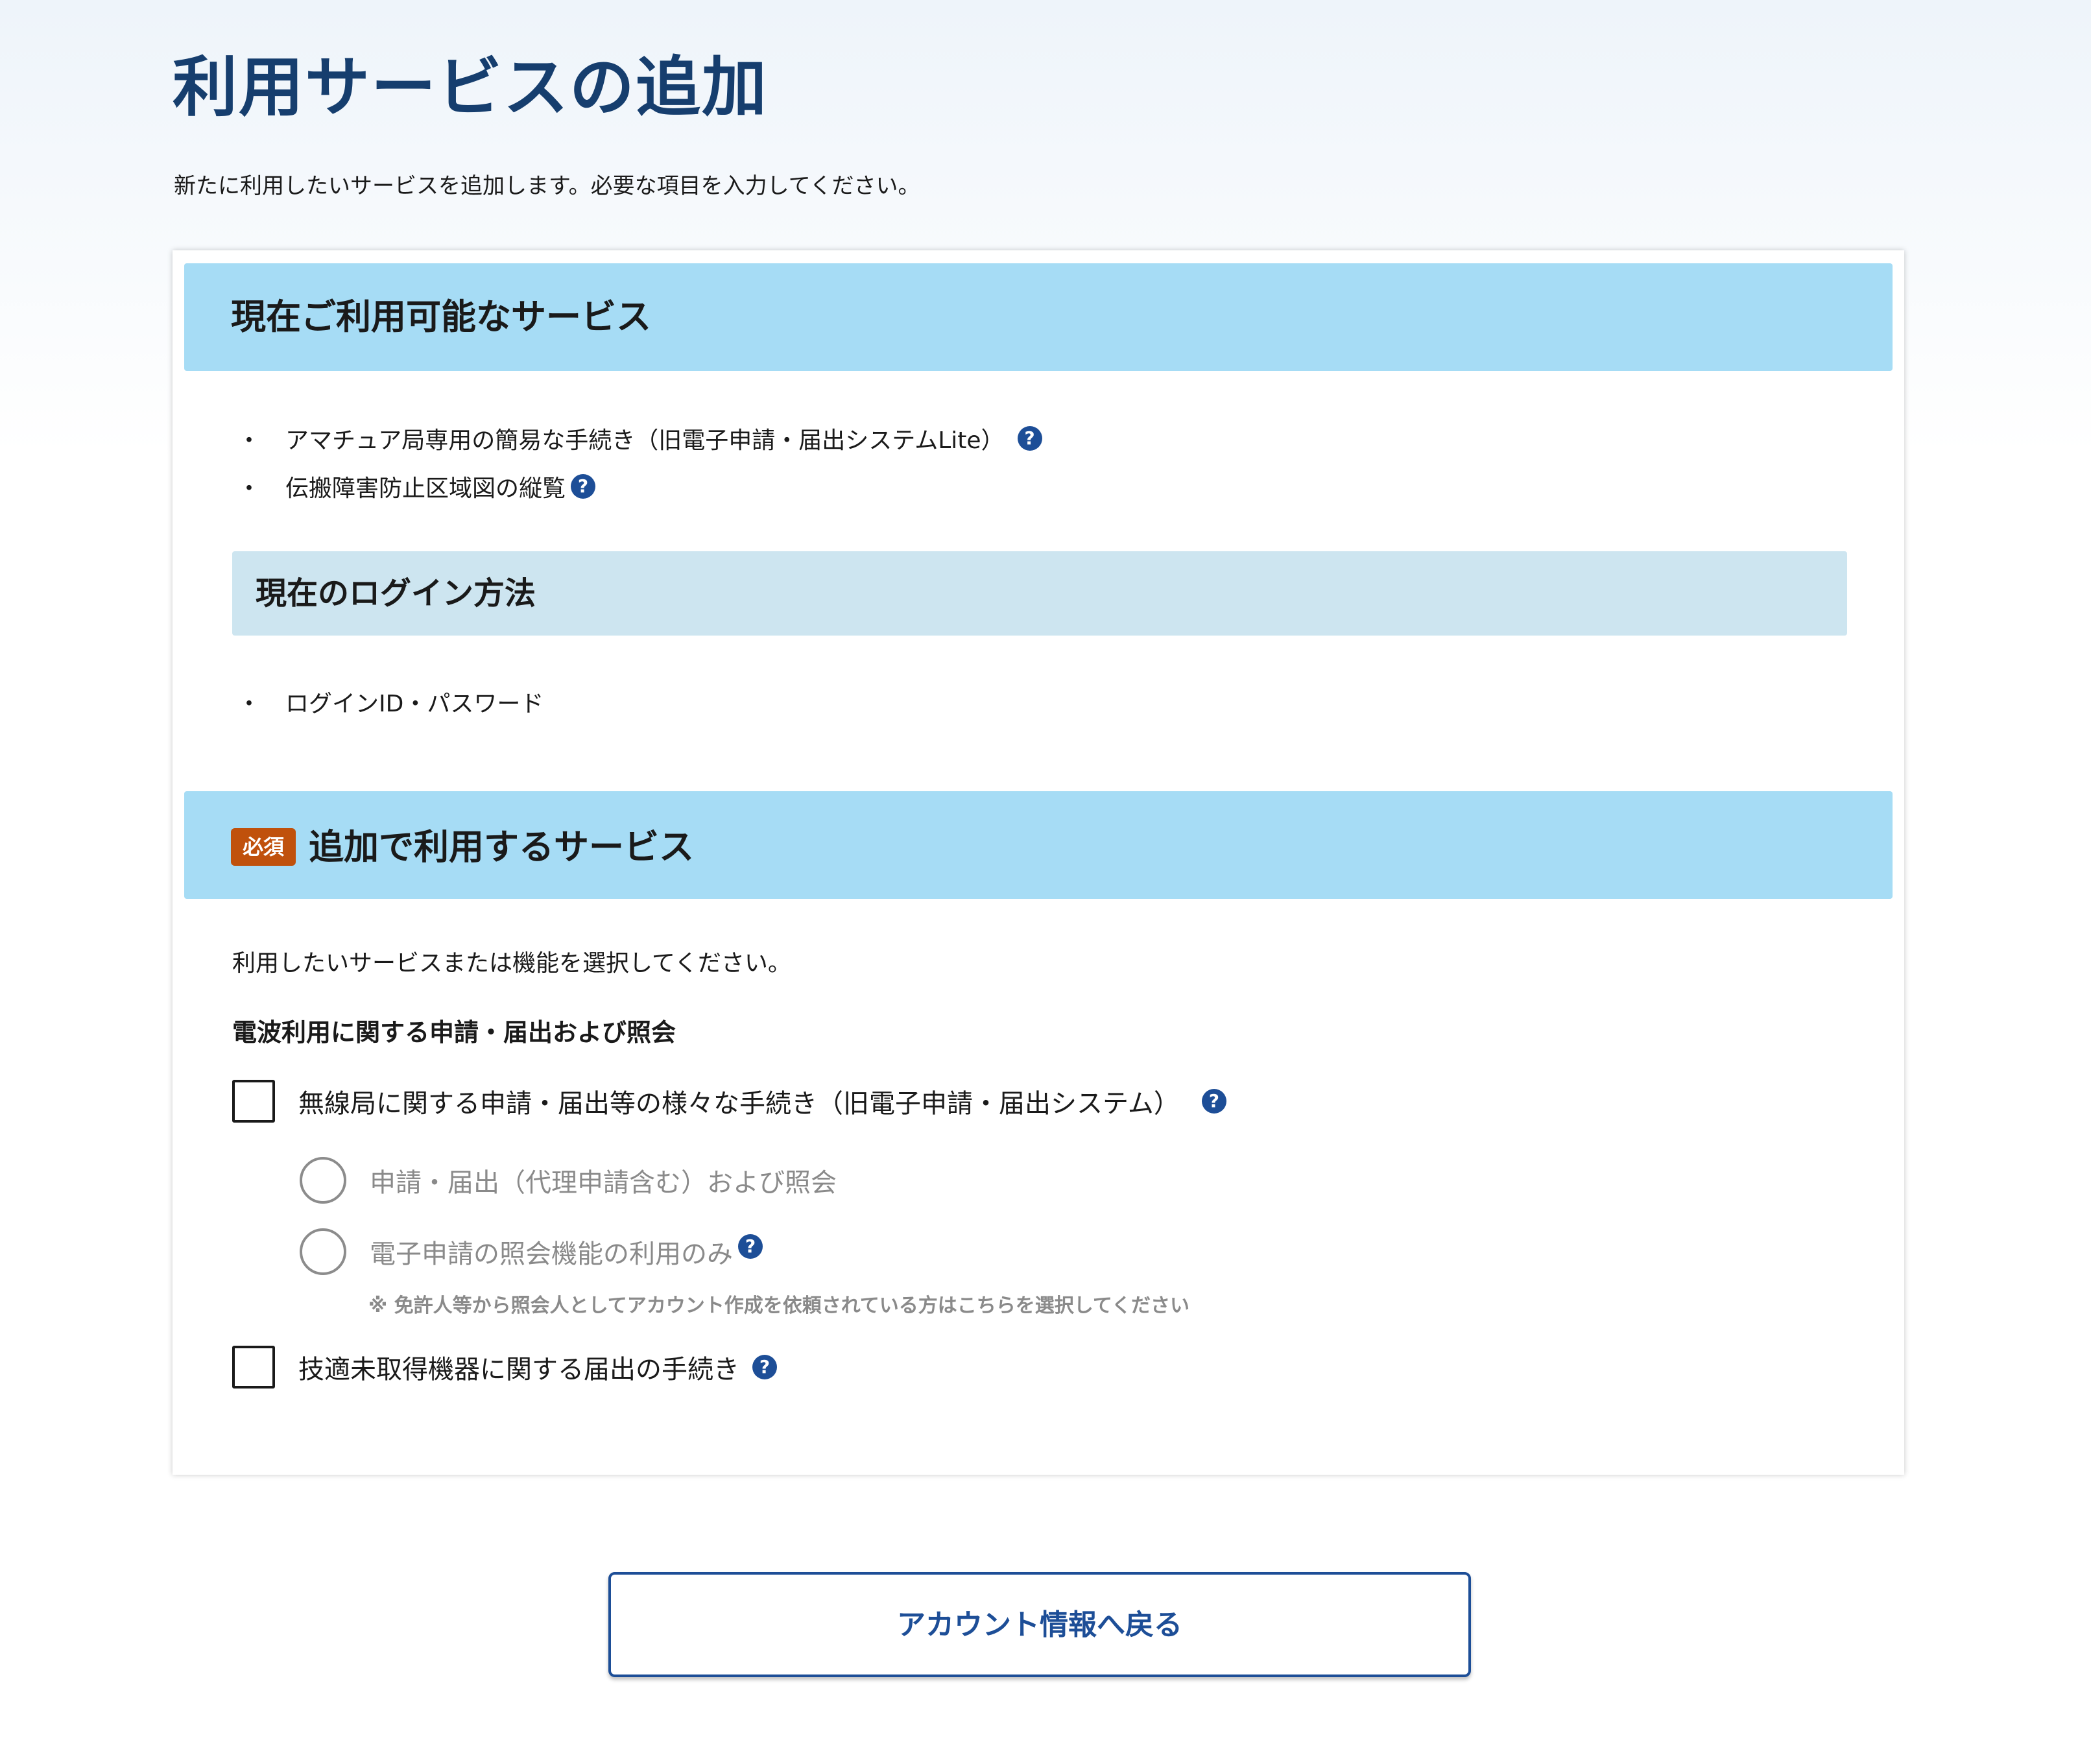  I want to click on suboption-inquire-label: 電子申請の照会機能の利用のみ, so click(551, 1251).